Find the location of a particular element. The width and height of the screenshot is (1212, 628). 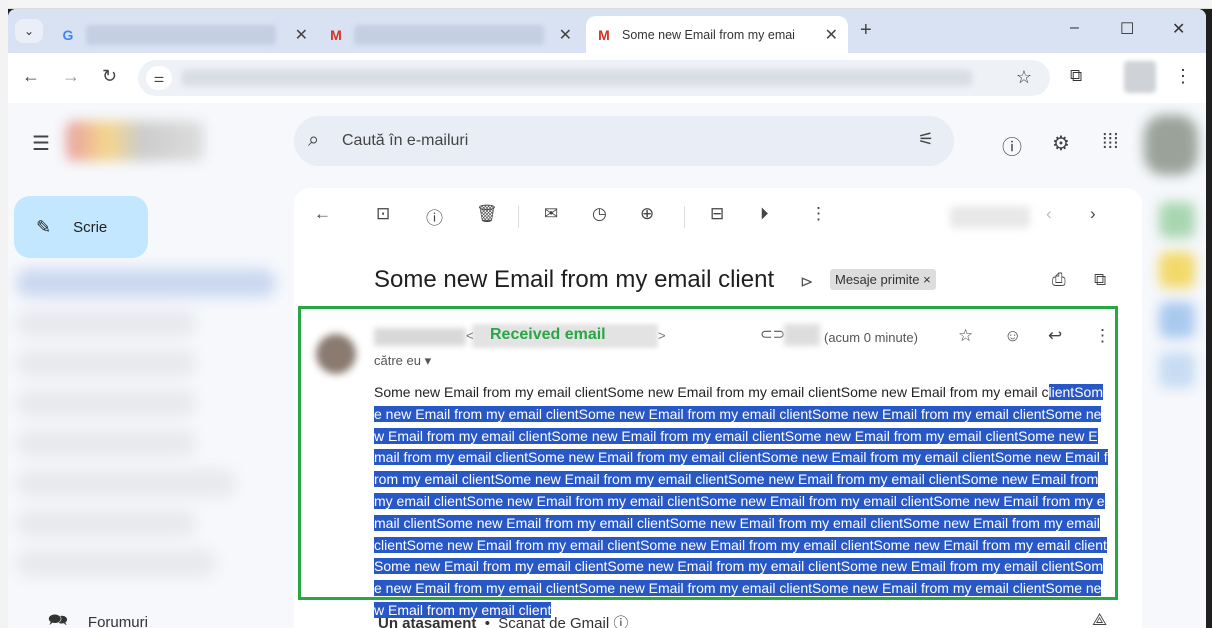

background-window-strip is located at coordinates (4, 314).